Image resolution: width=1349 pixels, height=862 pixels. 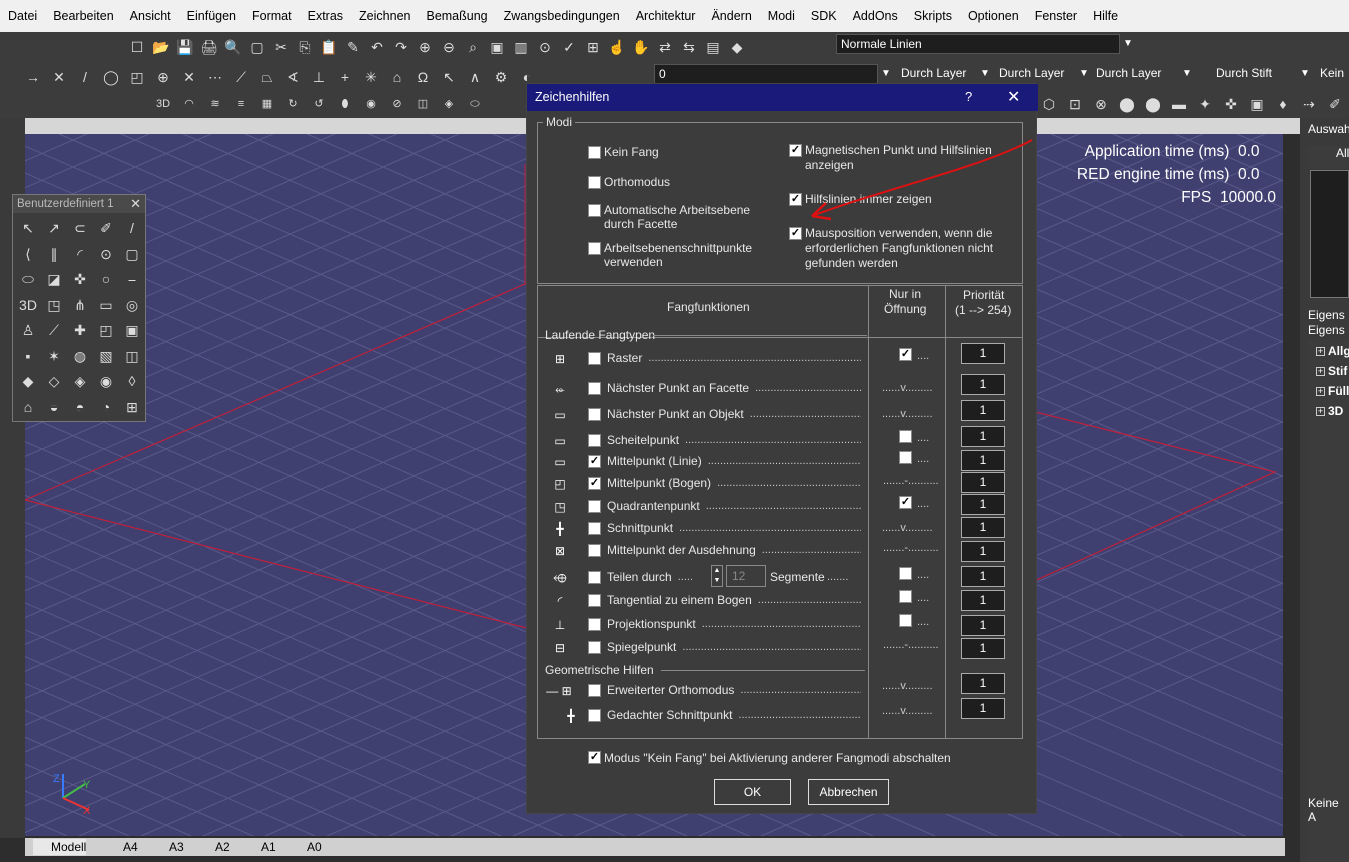 I want to click on palette-tool-icon: ⟨, so click(x=28, y=254).